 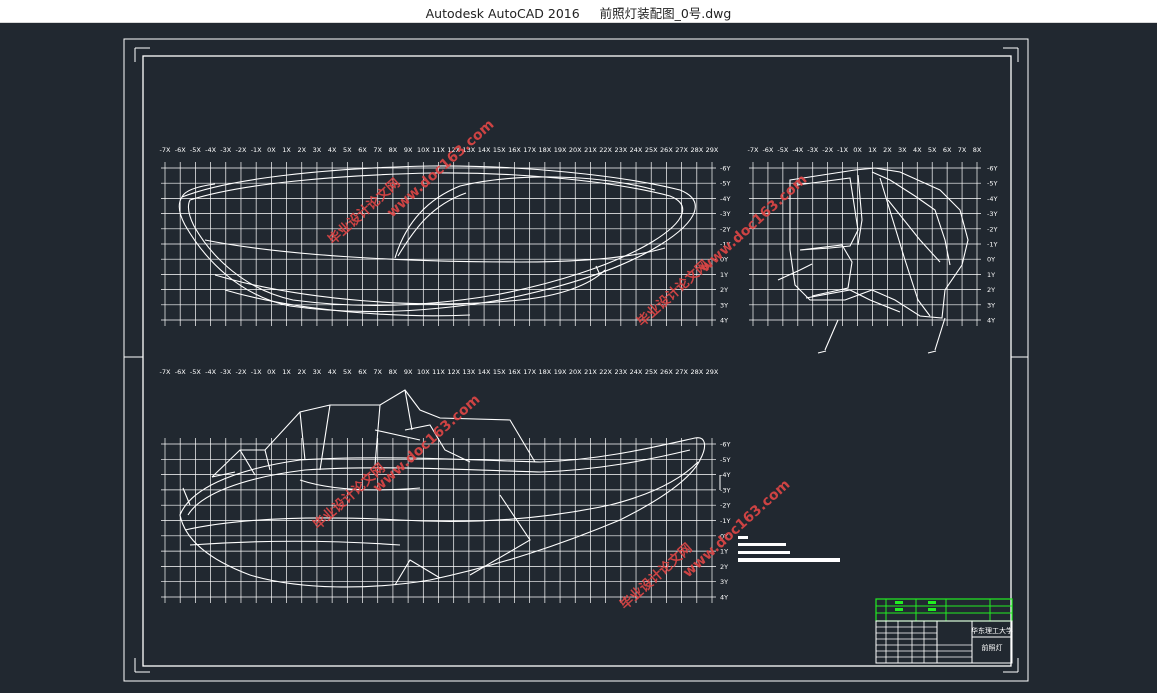 What do you see at coordinates (681, 372) in the screenshot?
I see `grid-label-x: 27X` at bounding box center [681, 372].